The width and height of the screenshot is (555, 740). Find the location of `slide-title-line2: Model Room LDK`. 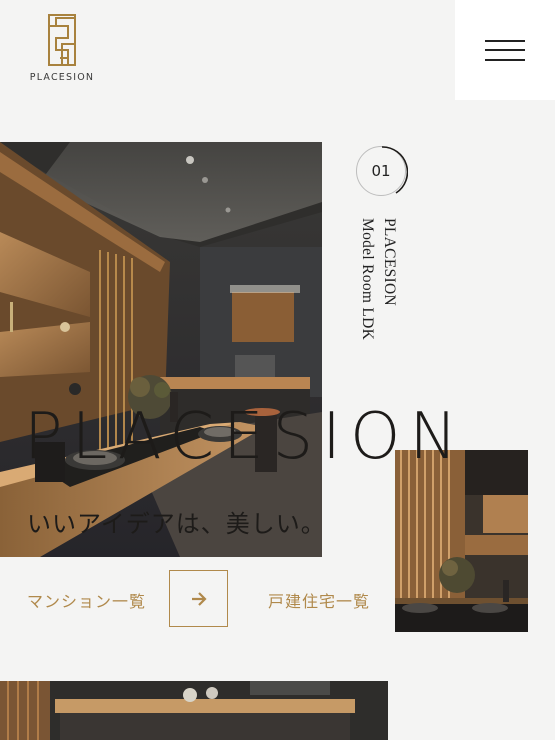

slide-title-line2: Model Room LDK is located at coordinates (367, 279).